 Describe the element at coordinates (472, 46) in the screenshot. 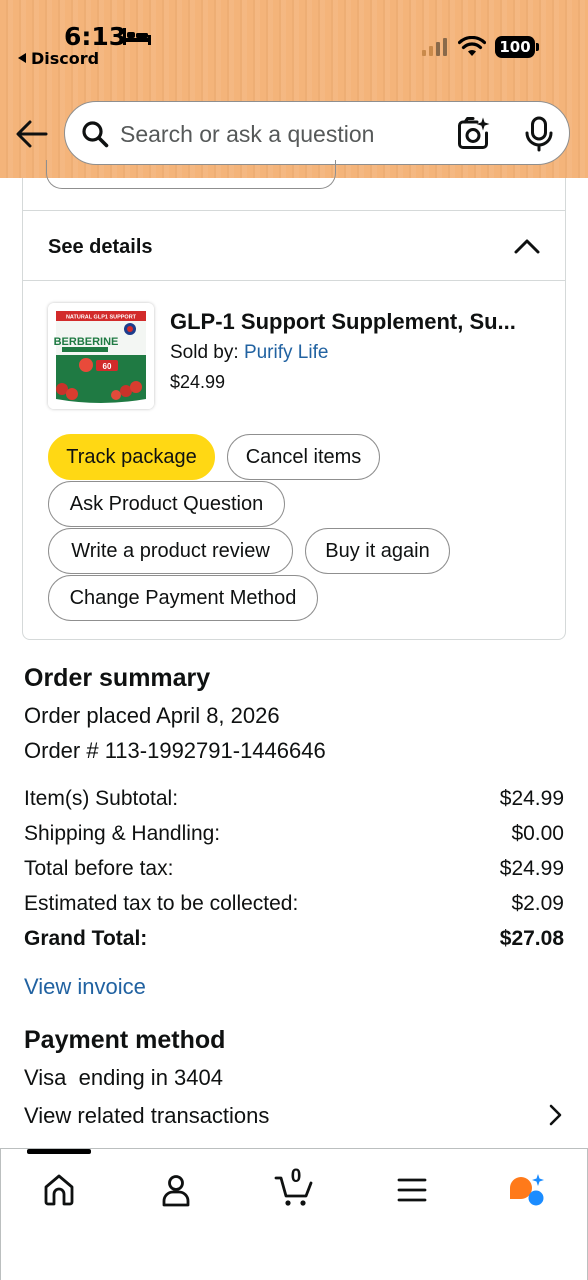

I see `wifi-icon` at that location.